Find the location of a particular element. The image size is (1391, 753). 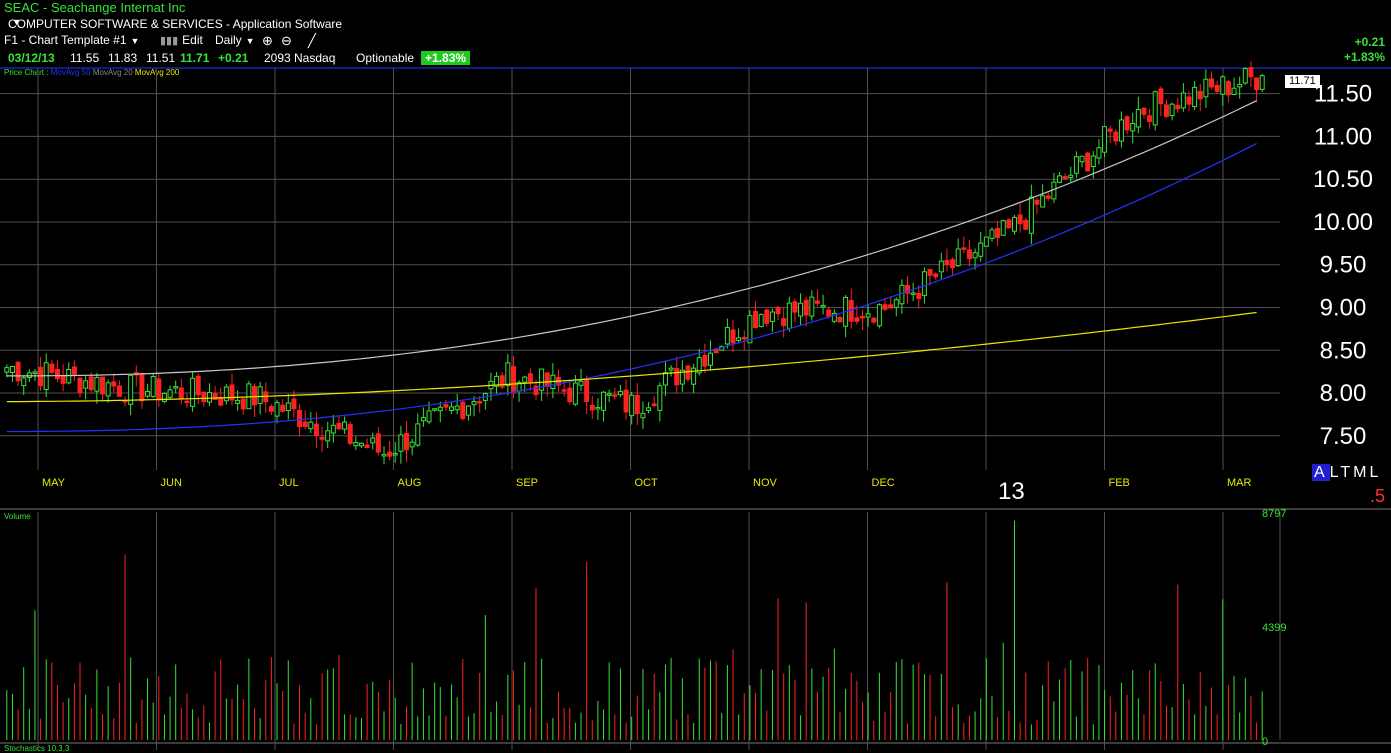

altml-label: A LTML is located at coordinates (1346, 473).